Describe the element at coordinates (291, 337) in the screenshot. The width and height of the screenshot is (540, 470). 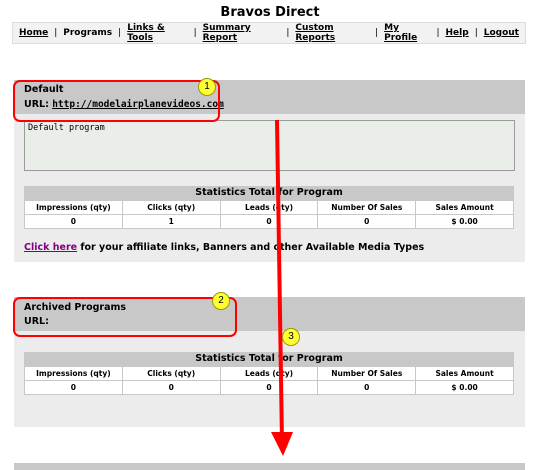
I see `callout-badge-3: 3` at that location.